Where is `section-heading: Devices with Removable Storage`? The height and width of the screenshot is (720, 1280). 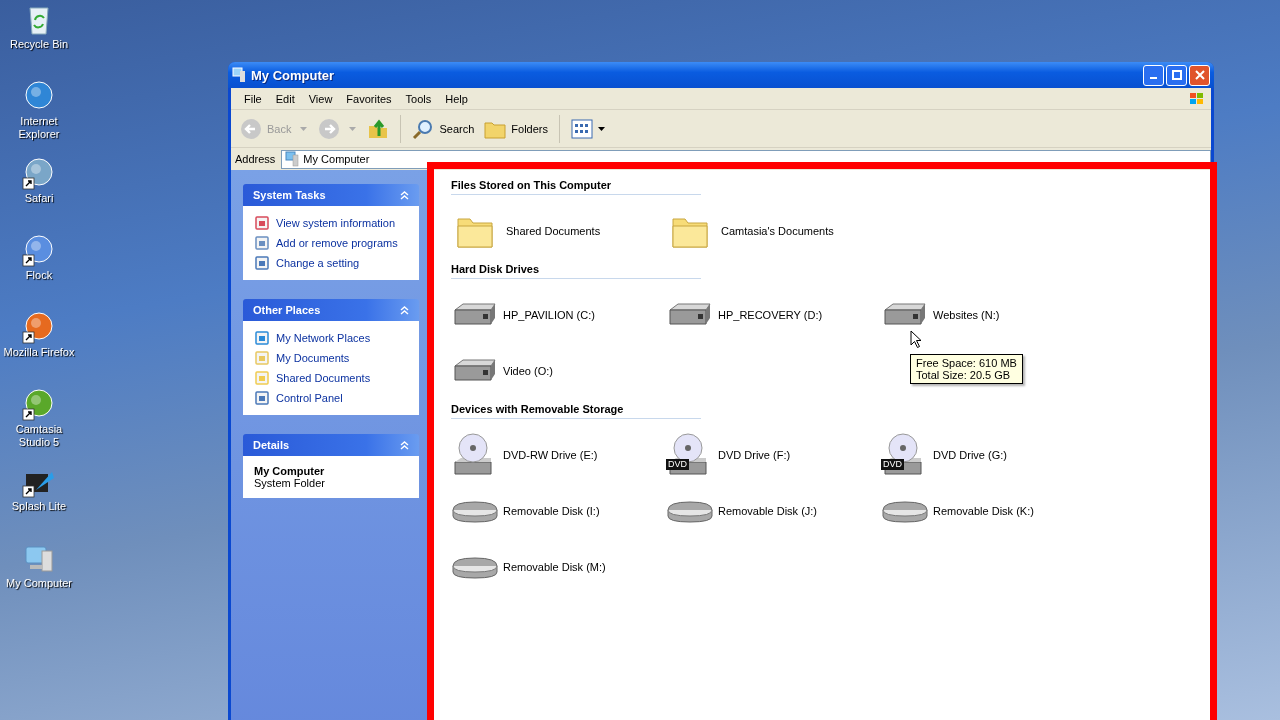
section-heading: Devices with Removable Storage is located at coordinates (576, 411).